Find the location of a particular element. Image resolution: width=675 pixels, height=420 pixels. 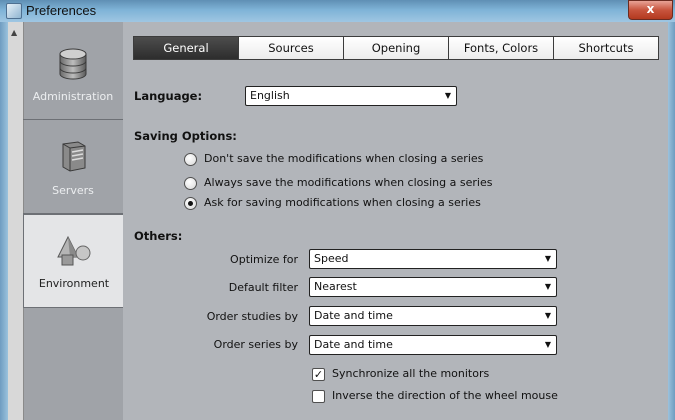

sidebar-scrollbar: ▲ is located at coordinates (16, 221).